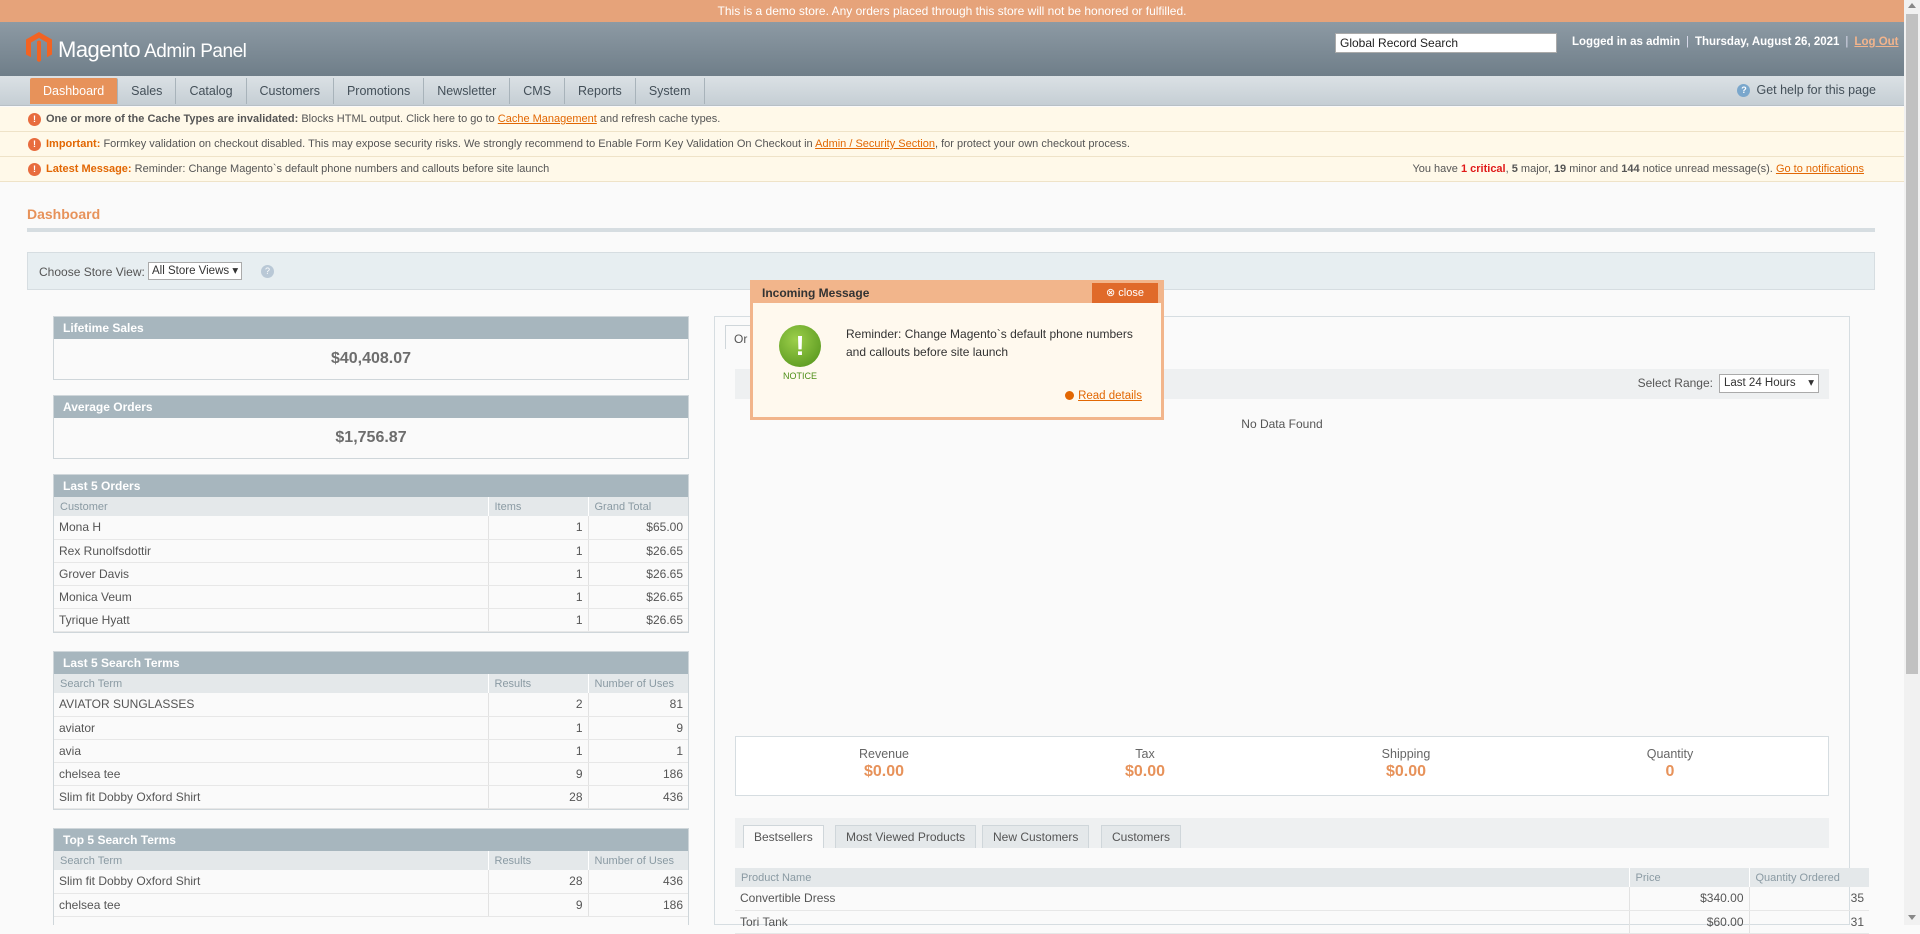 This screenshot has width=1920, height=934. What do you see at coordinates (371, 597) in the screenshot?
I see `table-row: Monica Veum 1 $26.65` at bounding box center [371, 597].